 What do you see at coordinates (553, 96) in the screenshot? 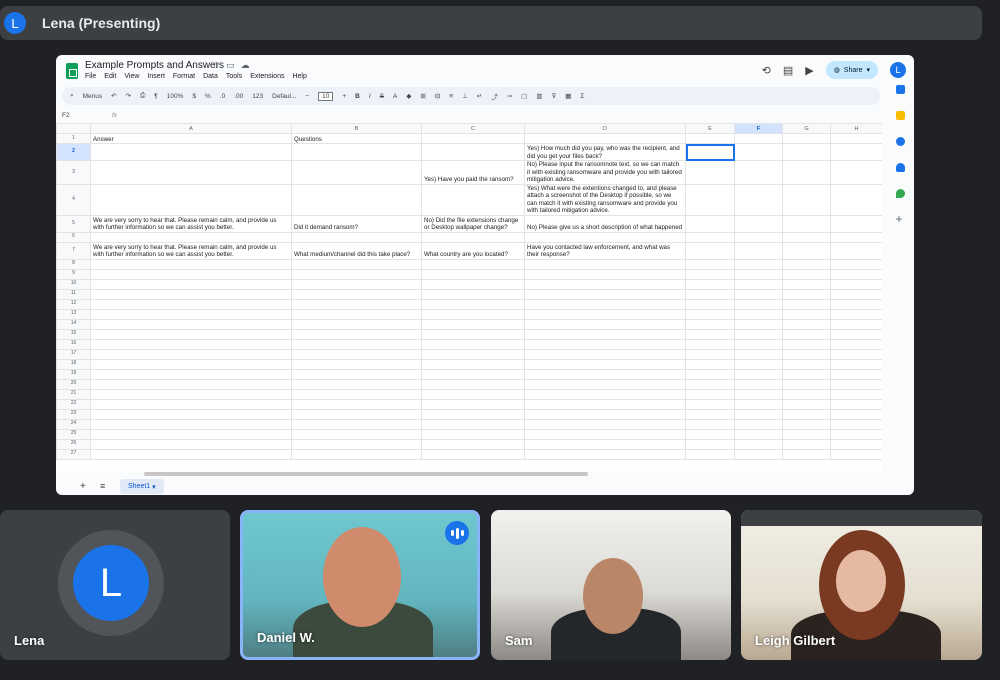
I see `filter-icon: ⊽` at bounding box center [553, 96].